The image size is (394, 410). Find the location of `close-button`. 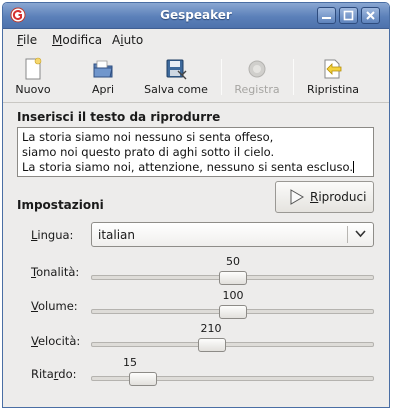

close-button is located at coordinates (370, 15).